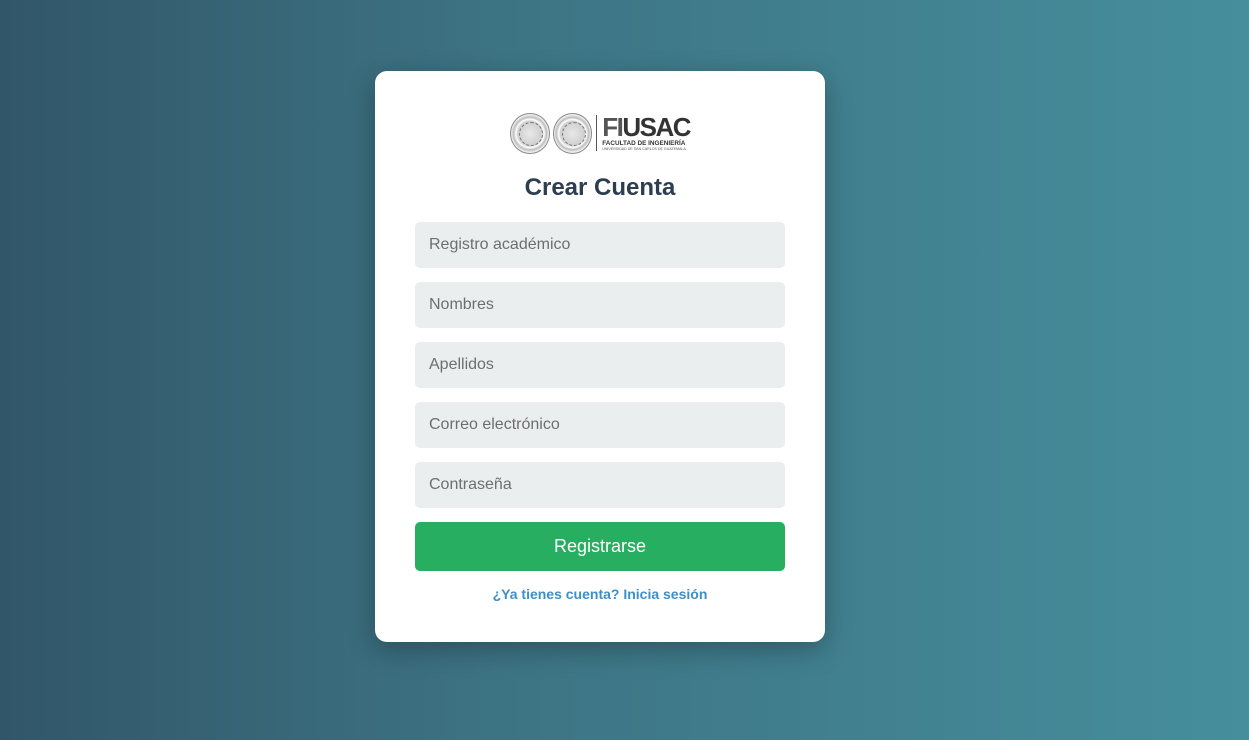 This screenshot has width=1249, height=740. Describe the element at coordinates (600, 187) in the screenshot. I see `page-title: Crear Cuenta` at that location.